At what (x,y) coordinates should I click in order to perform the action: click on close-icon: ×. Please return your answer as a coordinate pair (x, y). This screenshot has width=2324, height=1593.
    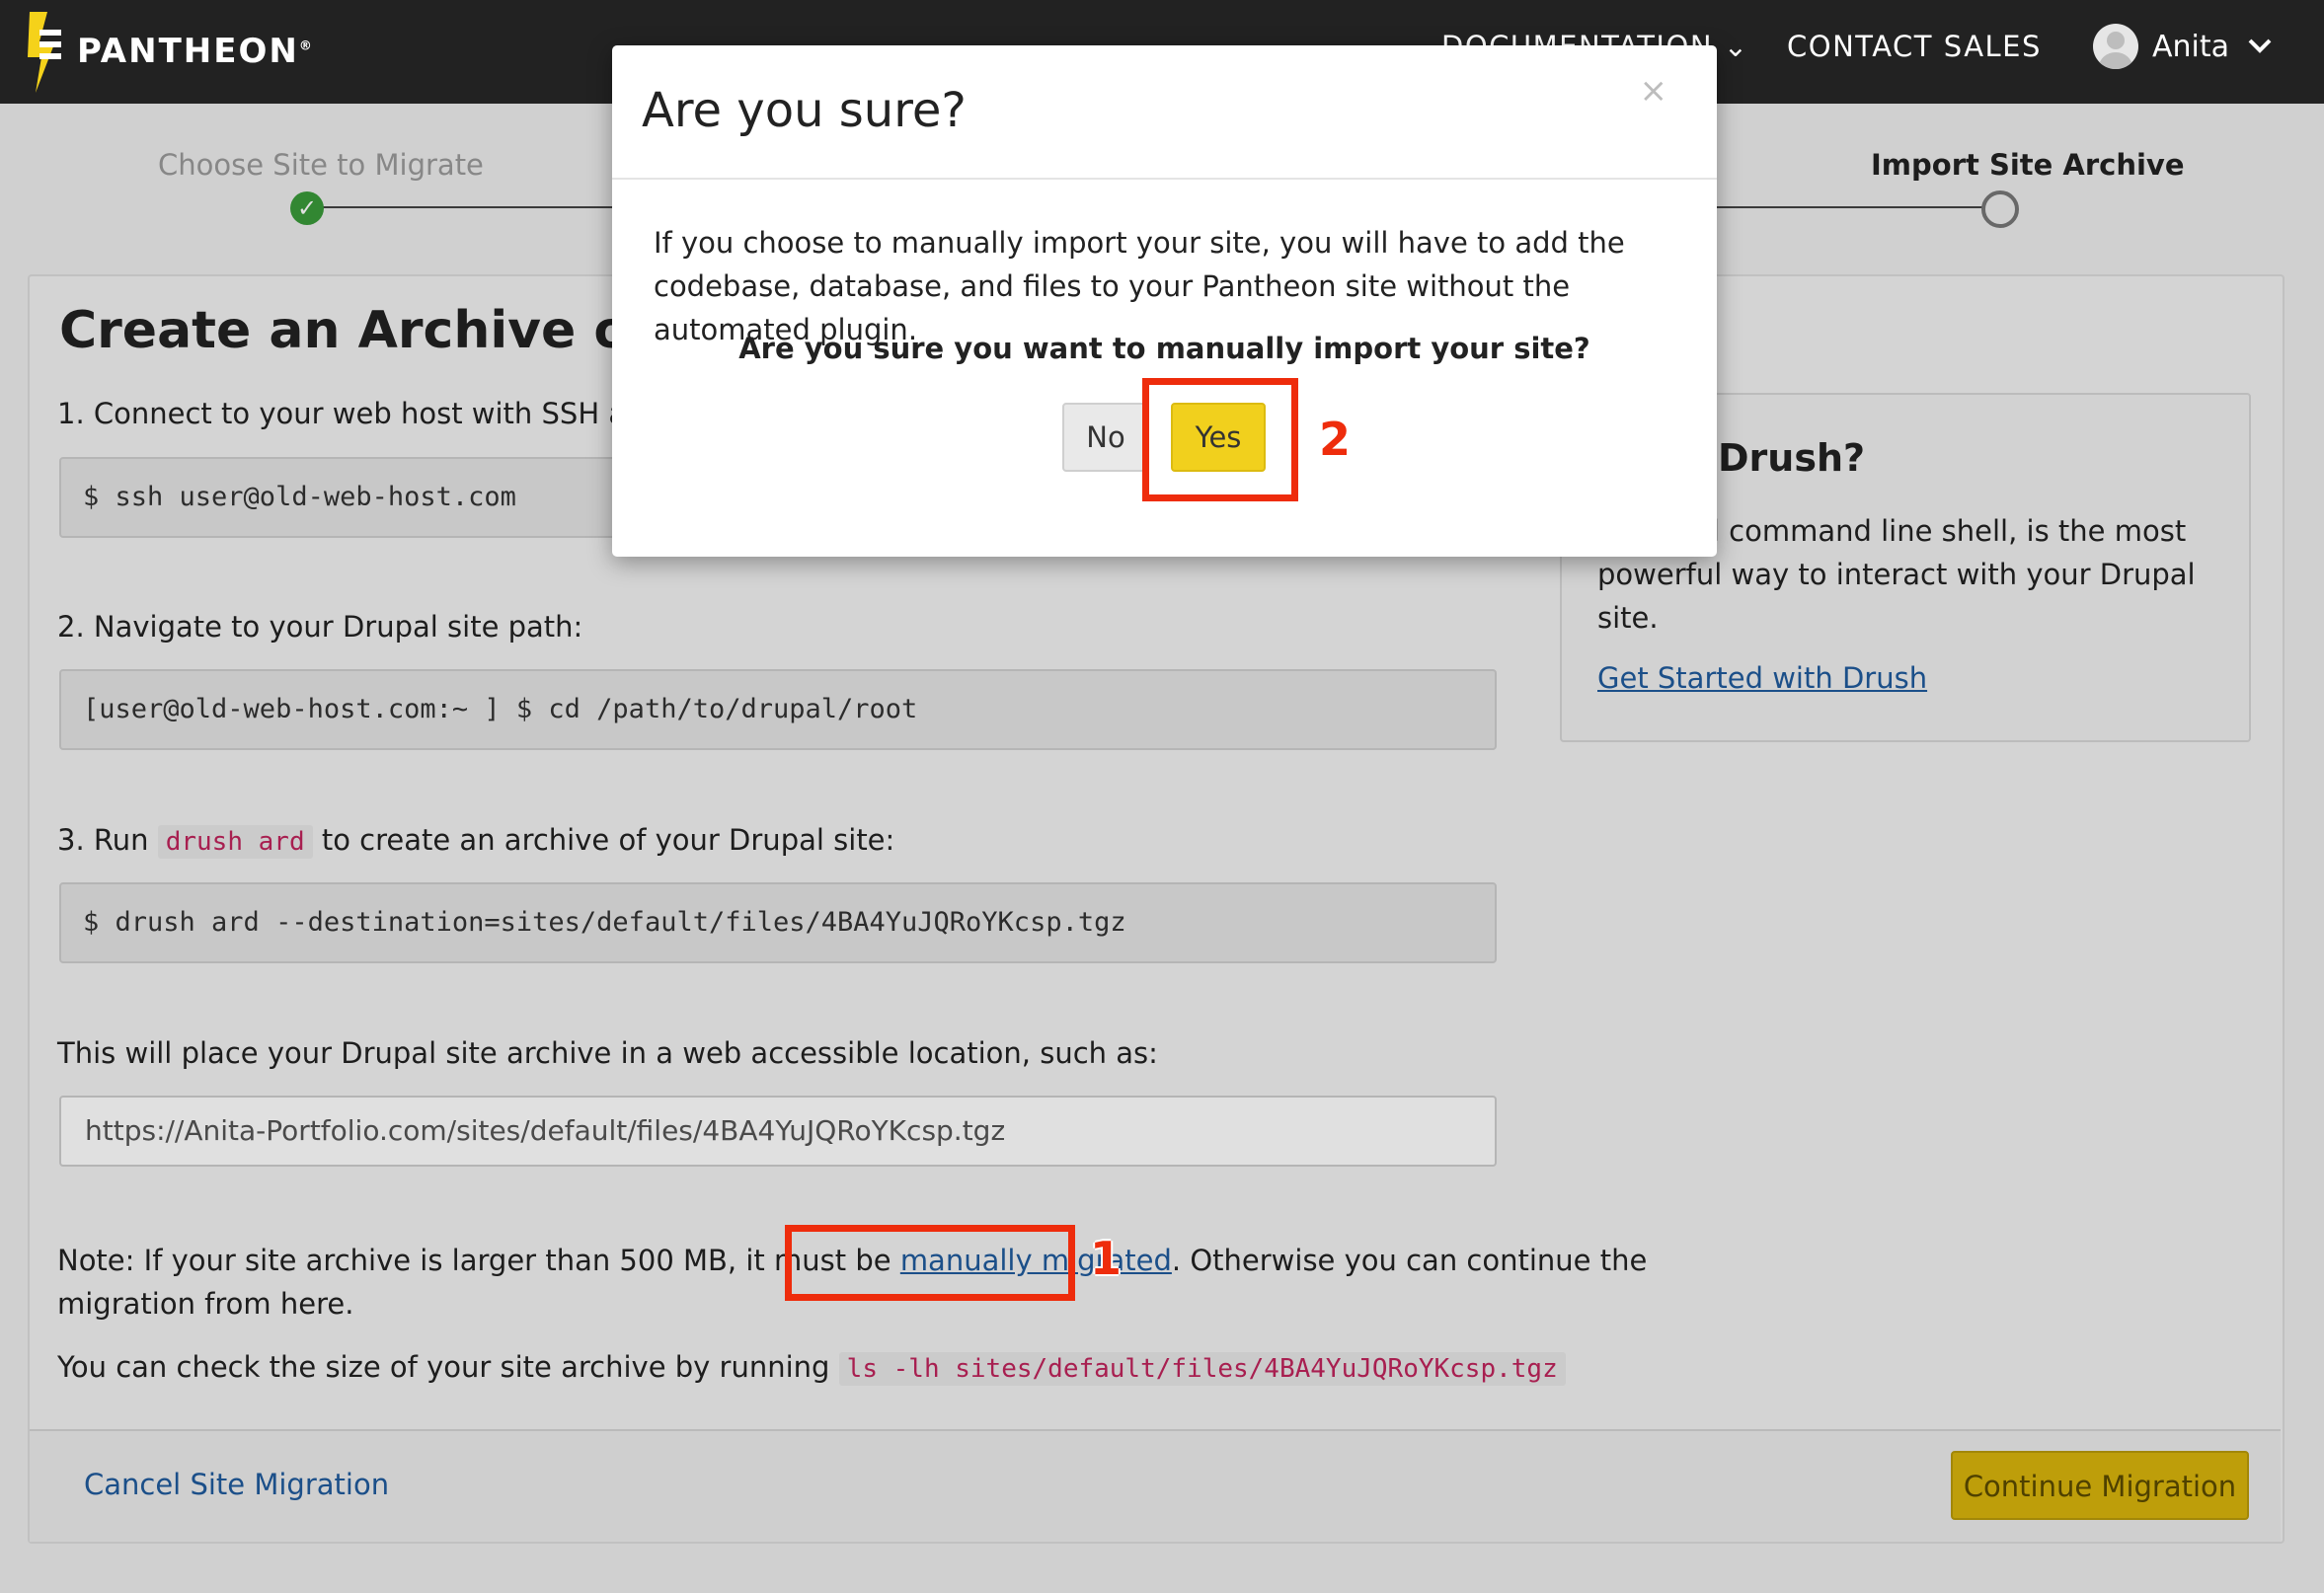
    Looking at the image, I should click on (1654, 91).